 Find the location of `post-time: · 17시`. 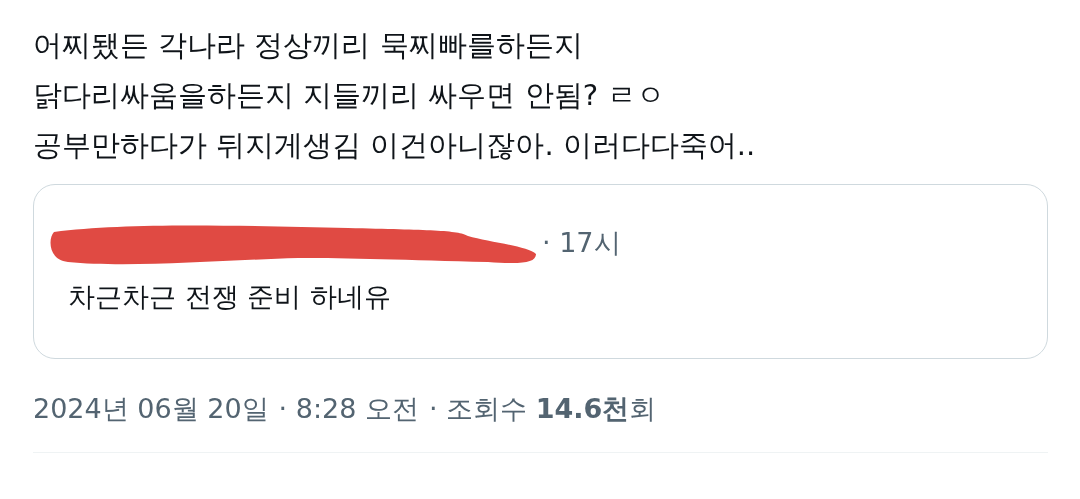

post-time: · 17시 is located at coordinates (581, 242).